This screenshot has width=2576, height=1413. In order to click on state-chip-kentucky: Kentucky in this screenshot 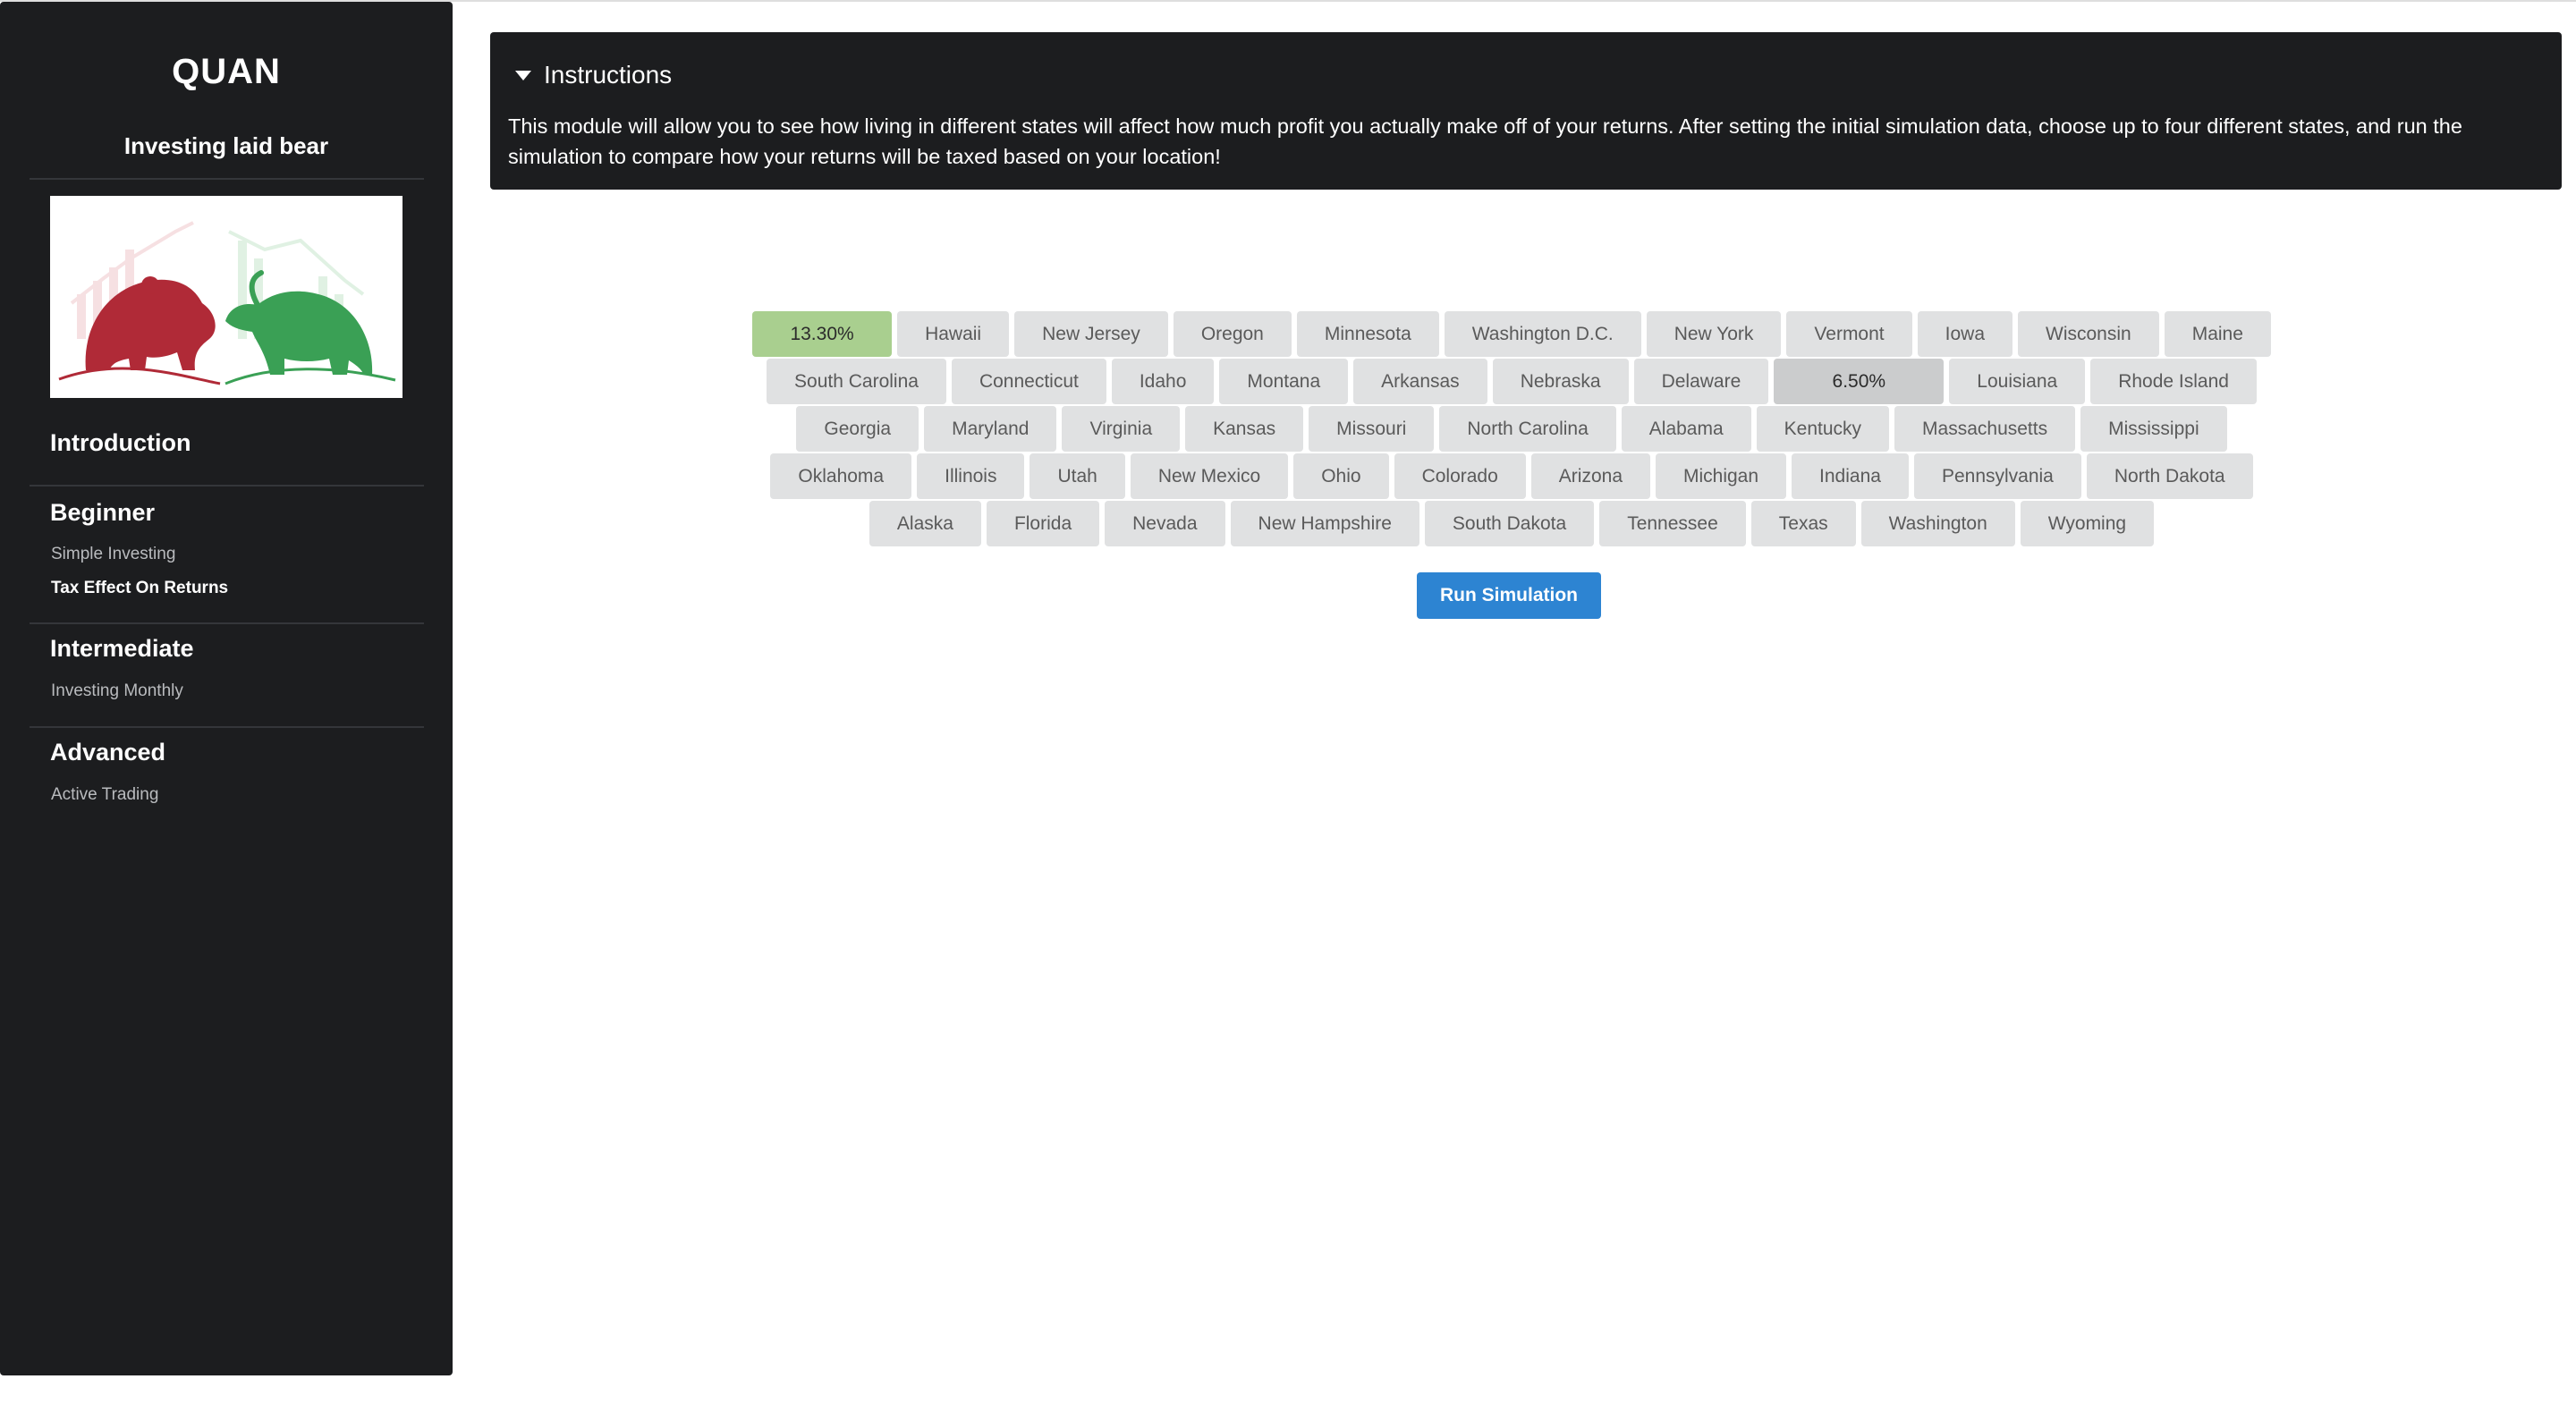, I will do `click(1823, 429)`.